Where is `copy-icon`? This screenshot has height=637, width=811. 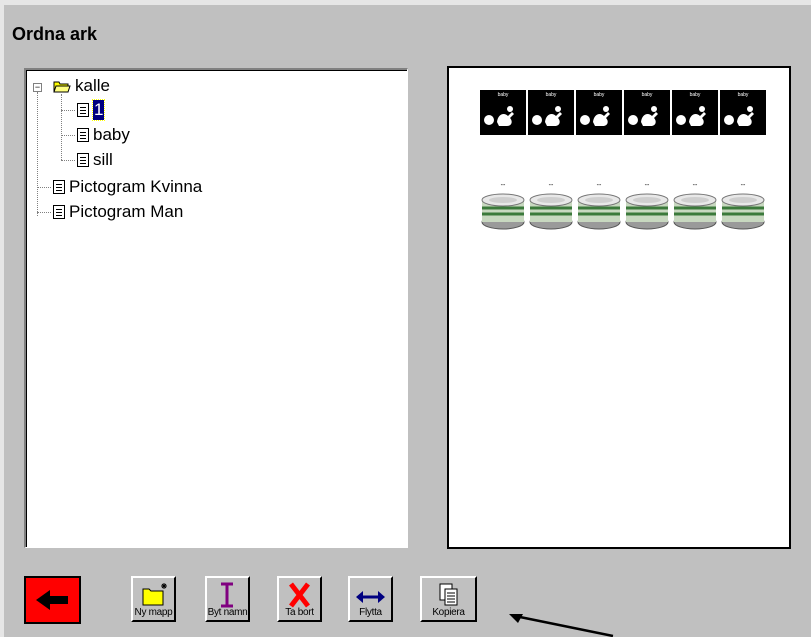
copy-icon is located at coordinates (448, 594).